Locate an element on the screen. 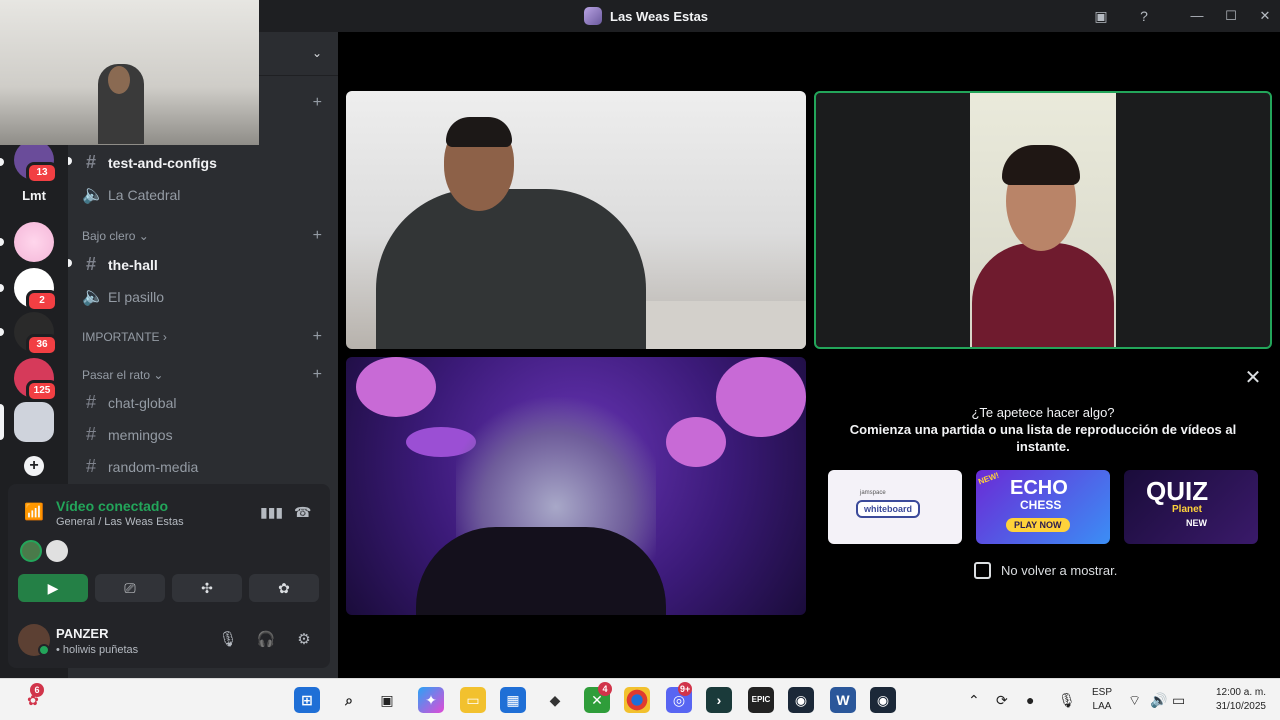 This screenshot has width=1280, height=720. username: PANZER is located at coordinates (82, 633).